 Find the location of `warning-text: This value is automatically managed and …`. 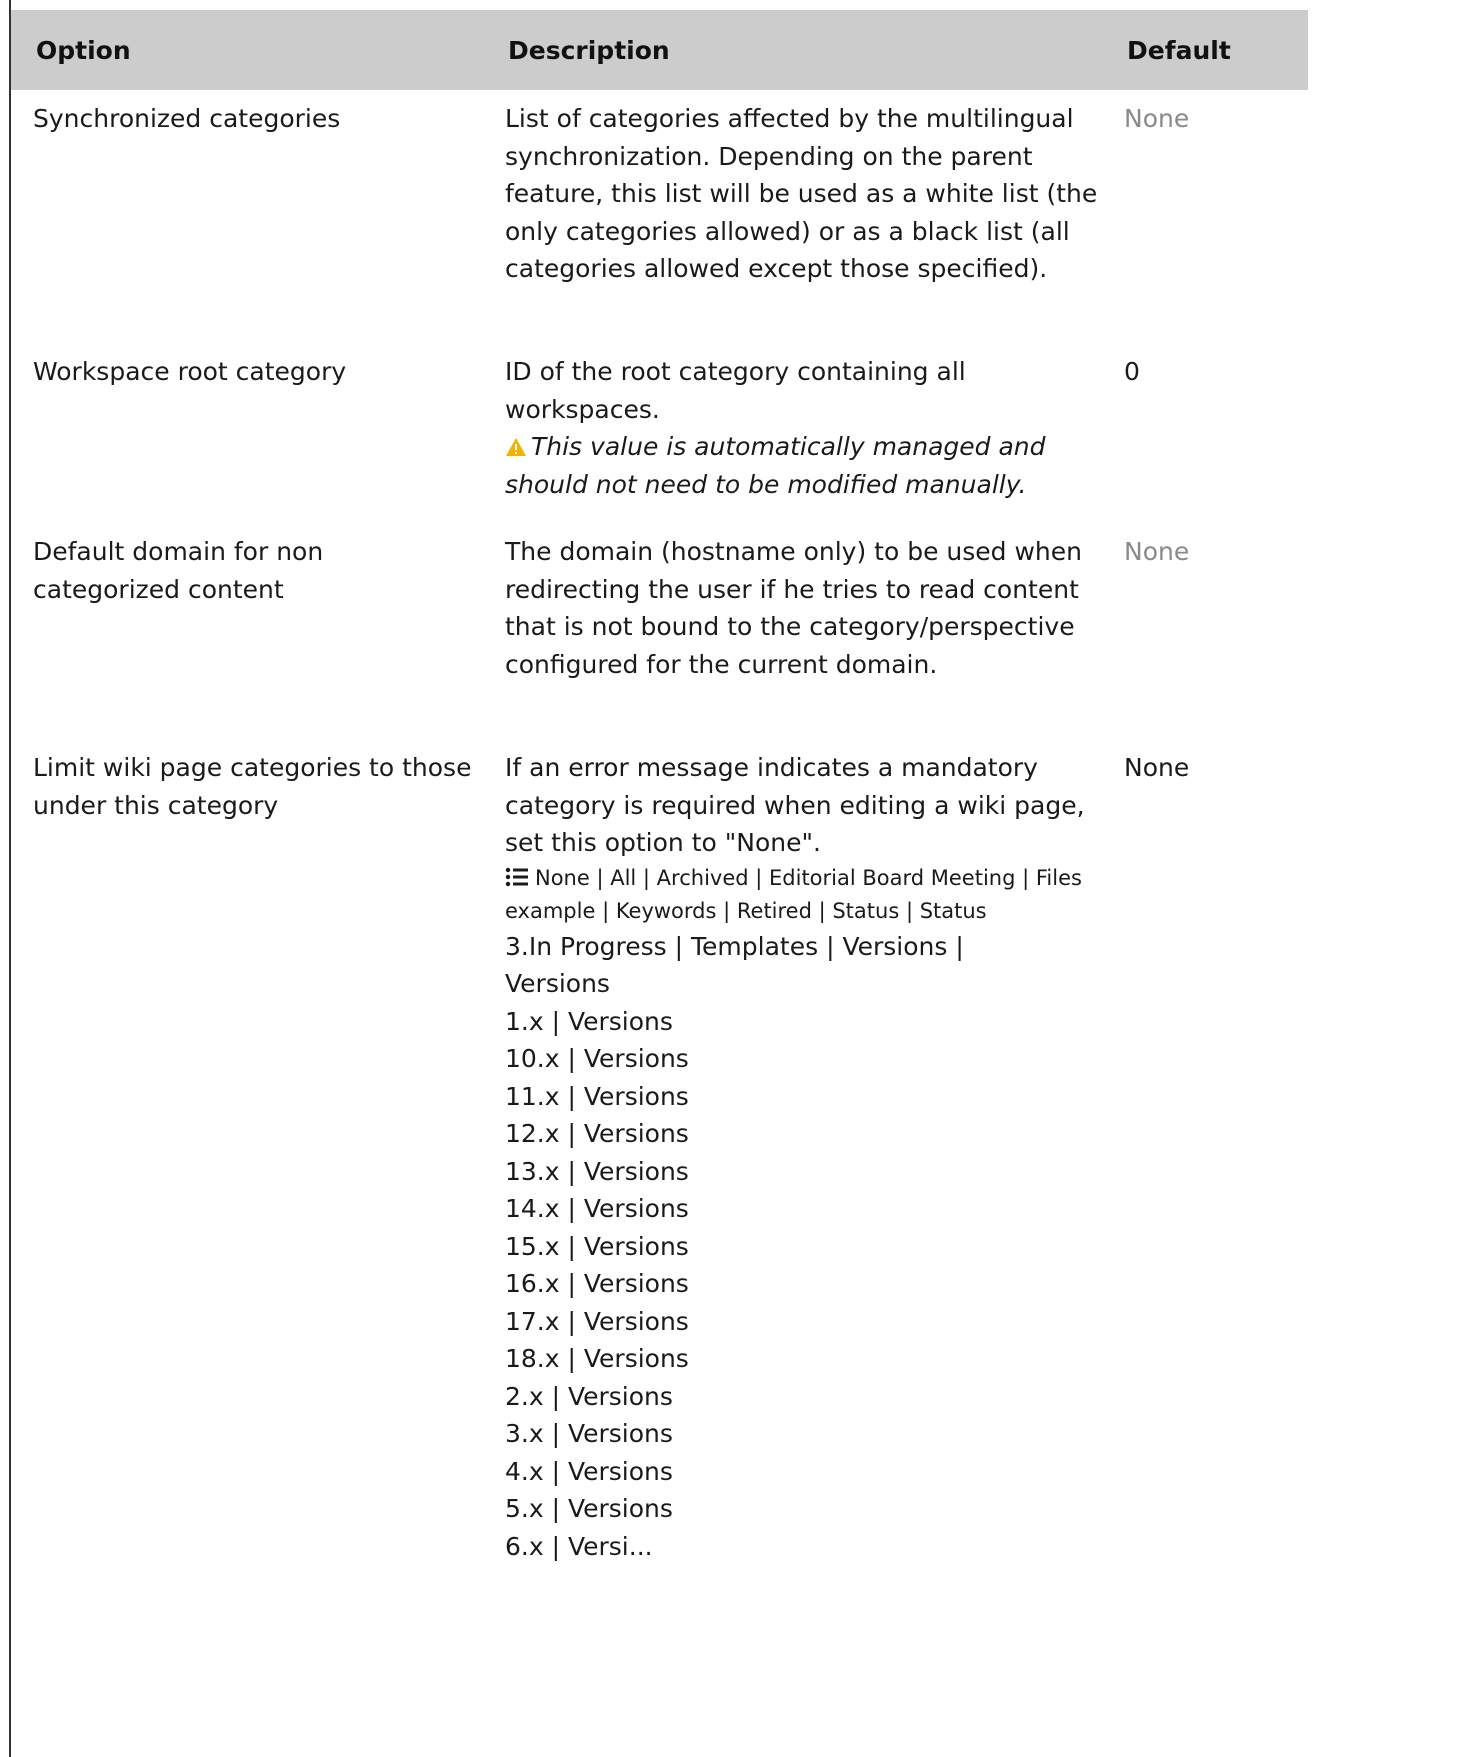

warning-text: This value is automatically managed and … is located at coordinates (775, 465).